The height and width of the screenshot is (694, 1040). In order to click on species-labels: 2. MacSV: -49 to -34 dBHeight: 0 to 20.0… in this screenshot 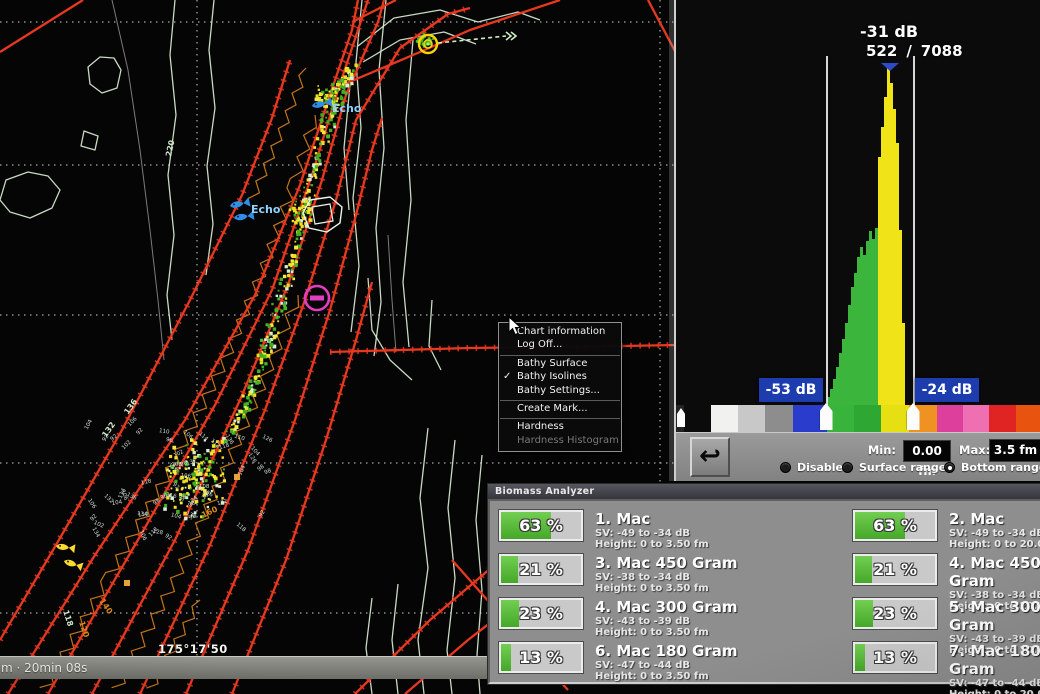, I will do `click(994, 532)`.